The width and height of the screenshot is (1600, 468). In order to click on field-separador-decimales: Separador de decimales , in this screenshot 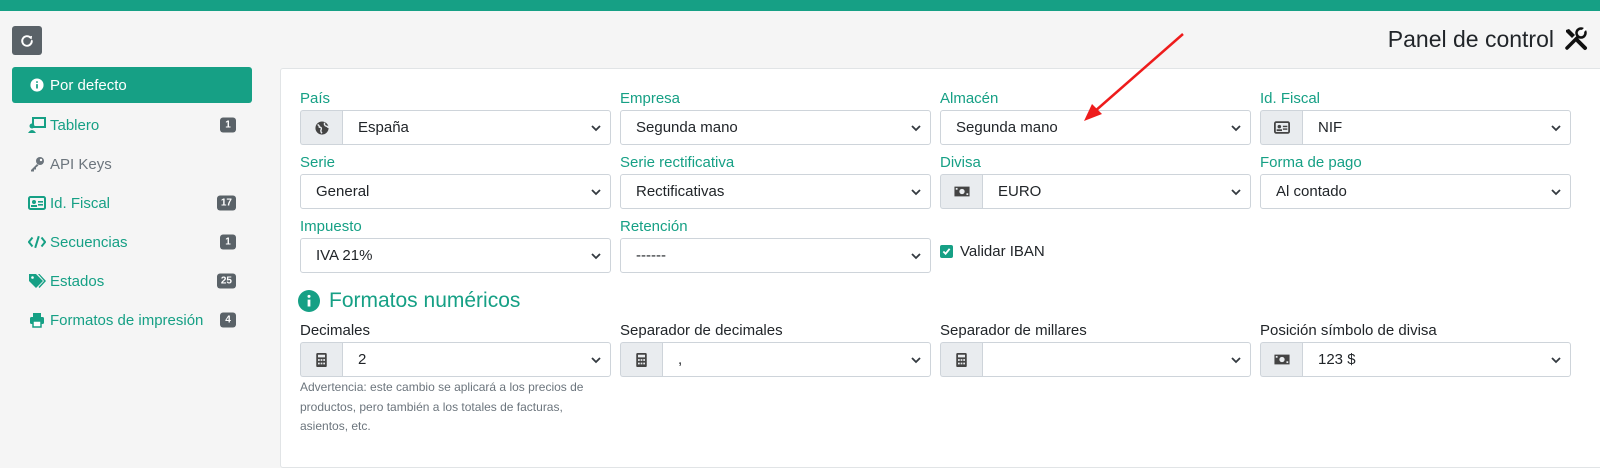, I will do `click(775, 349)`.